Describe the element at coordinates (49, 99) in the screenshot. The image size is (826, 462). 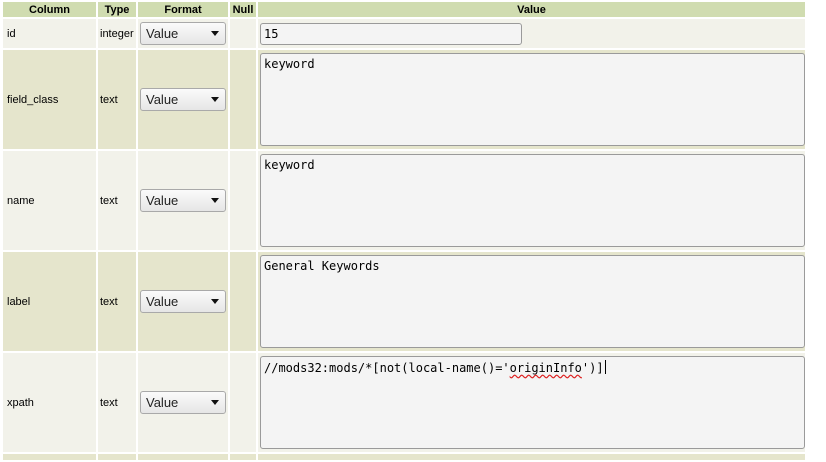
I see `column-name: field_class` at that location.